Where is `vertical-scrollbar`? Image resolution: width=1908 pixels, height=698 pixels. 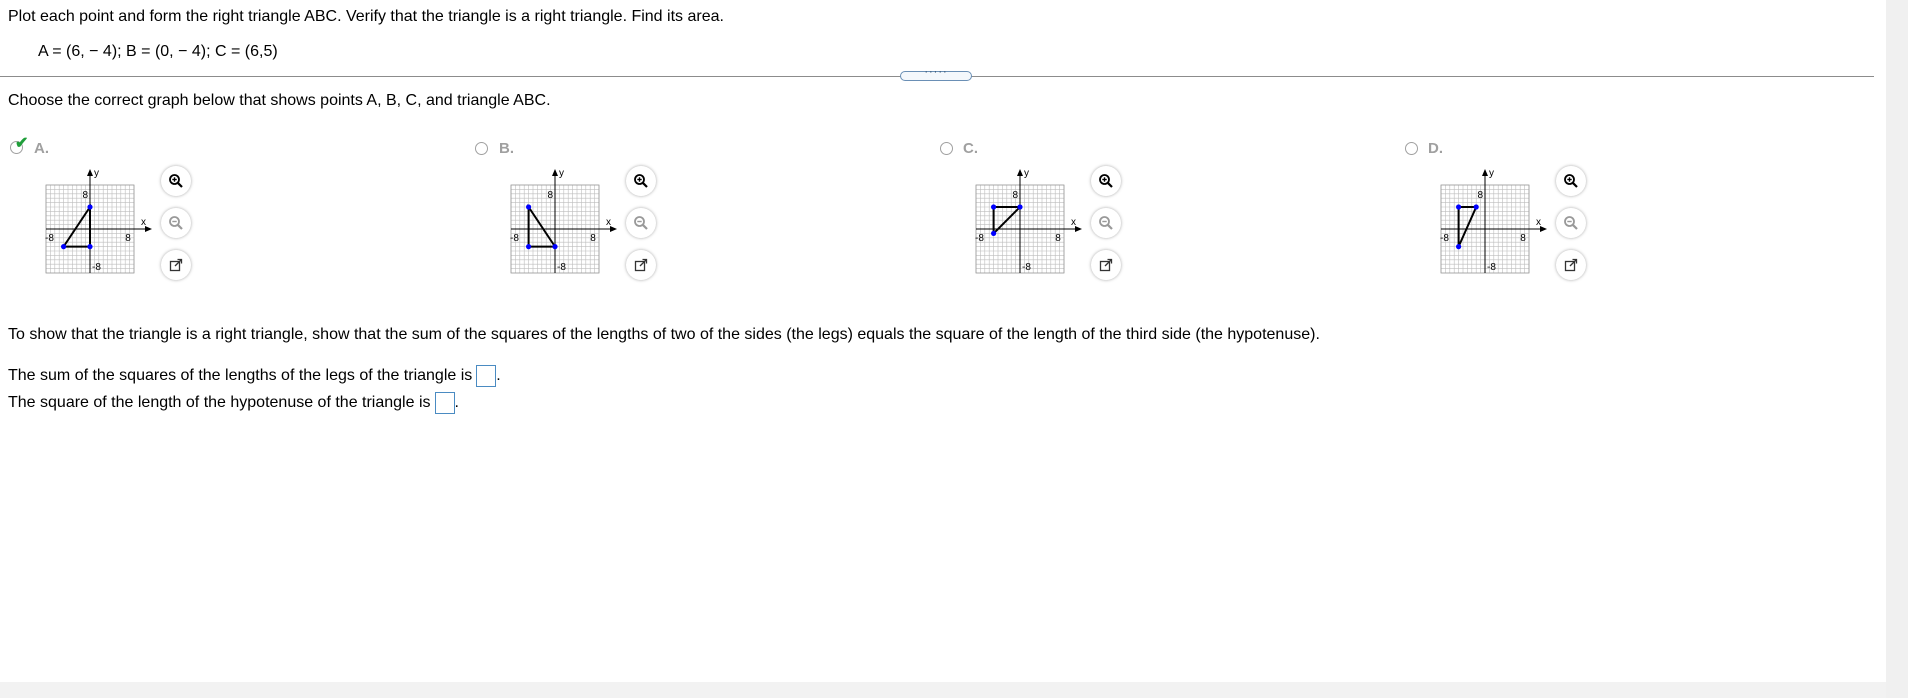
vertical-scrollbar is located at coordinates (1897, 349).